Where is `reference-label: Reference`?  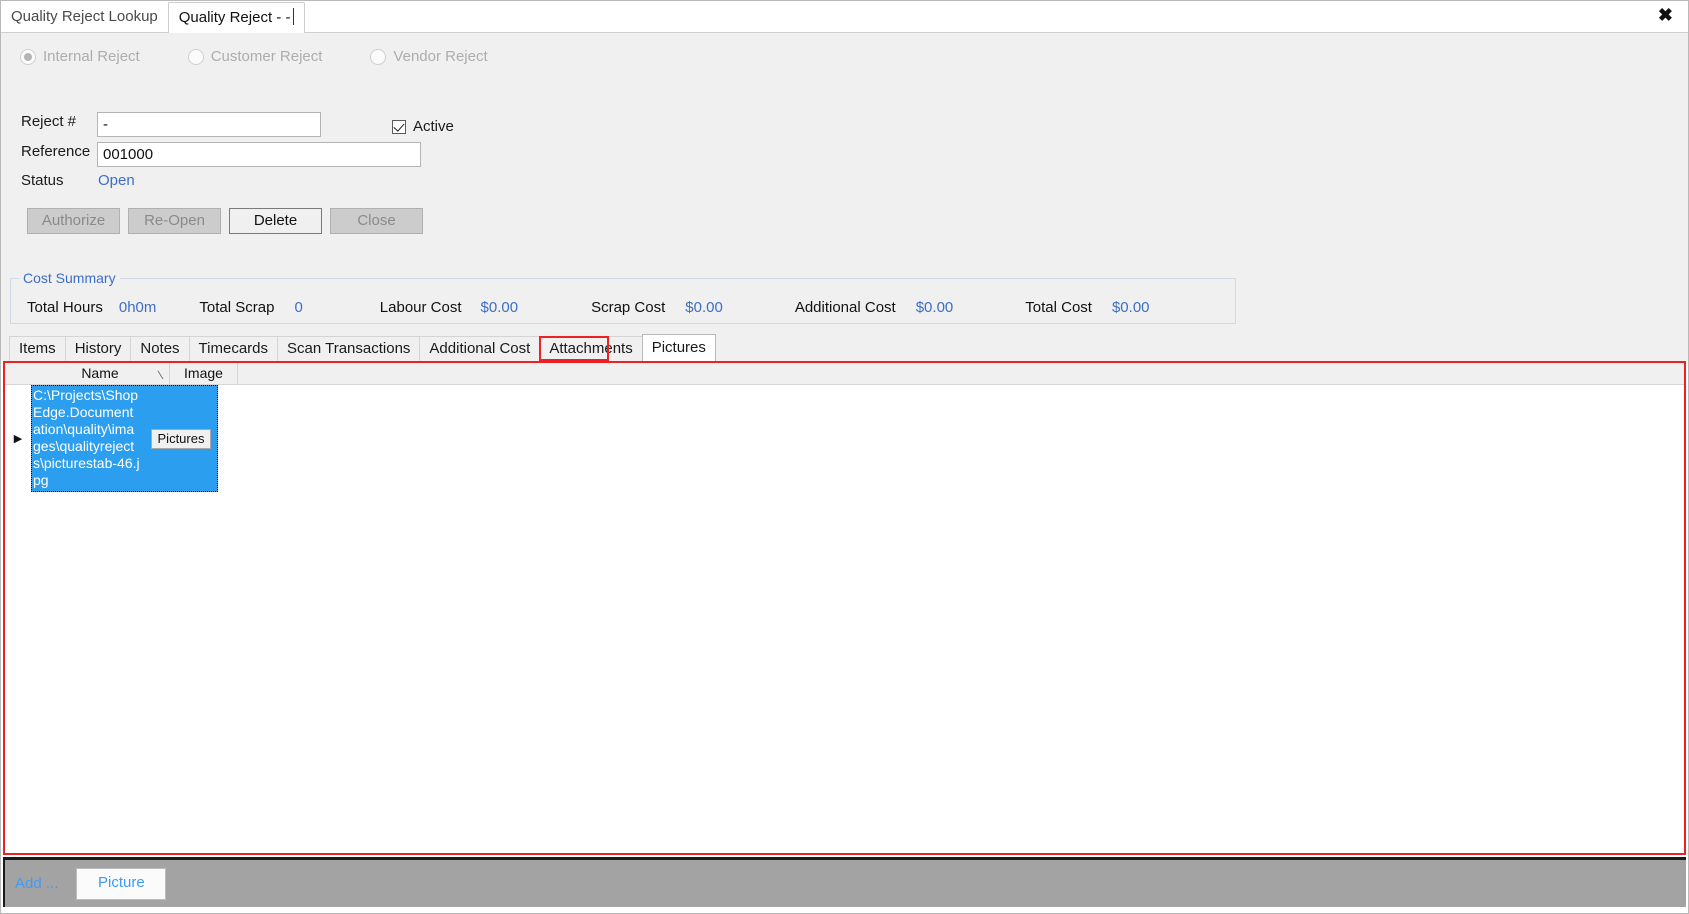
reference-label: Reference is located at coordinates (56, 151).